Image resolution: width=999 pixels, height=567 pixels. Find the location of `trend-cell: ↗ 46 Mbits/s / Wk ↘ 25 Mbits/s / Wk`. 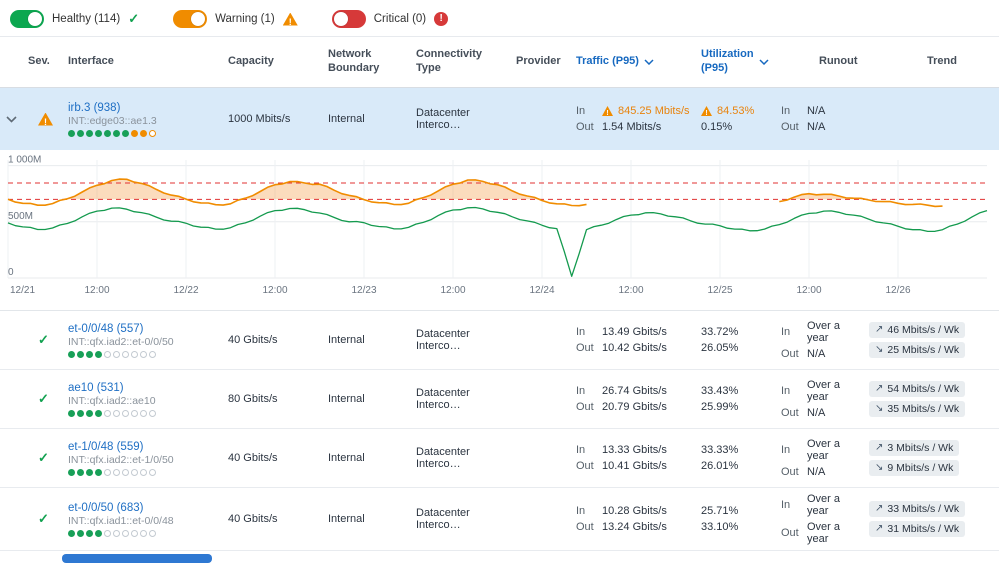

trend-cell: ↗ 46 Mbits/s / Wk ↘ 25 Mbits/s / Wk is located at coordinates (934, 340).